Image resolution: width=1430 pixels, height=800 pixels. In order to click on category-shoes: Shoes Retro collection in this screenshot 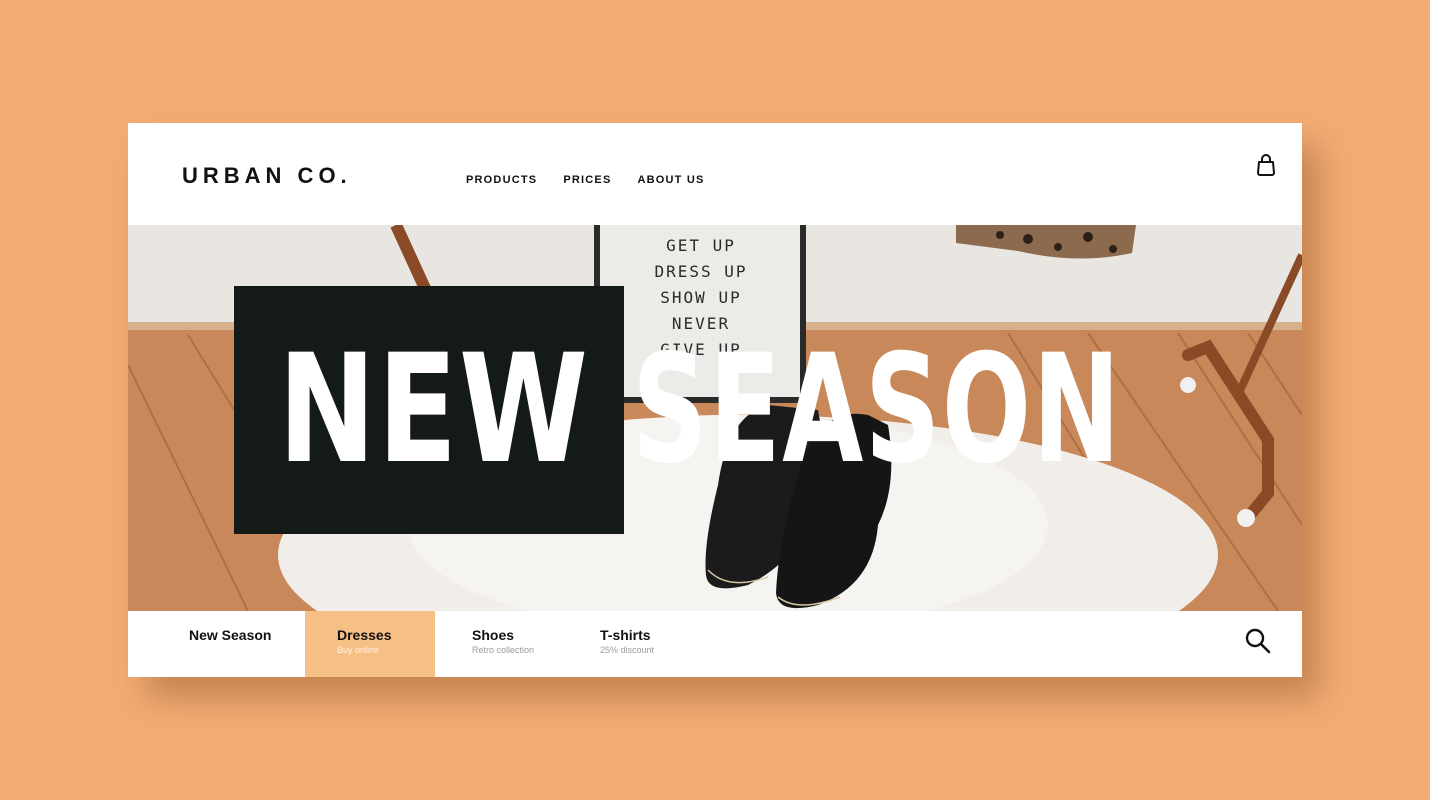, I will do `click(527, 644)`.